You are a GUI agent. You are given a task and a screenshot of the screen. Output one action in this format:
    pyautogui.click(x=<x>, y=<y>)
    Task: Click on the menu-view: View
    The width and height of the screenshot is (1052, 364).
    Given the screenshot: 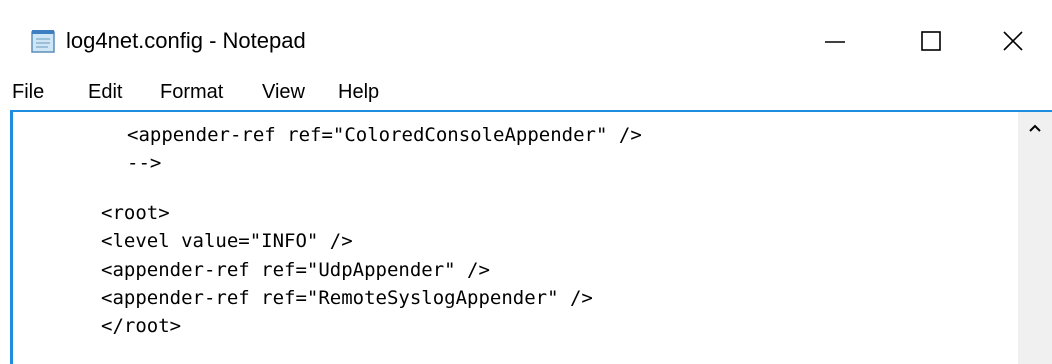 What is the action you would take?
    pyautogui.click(x=283, y=92)
    